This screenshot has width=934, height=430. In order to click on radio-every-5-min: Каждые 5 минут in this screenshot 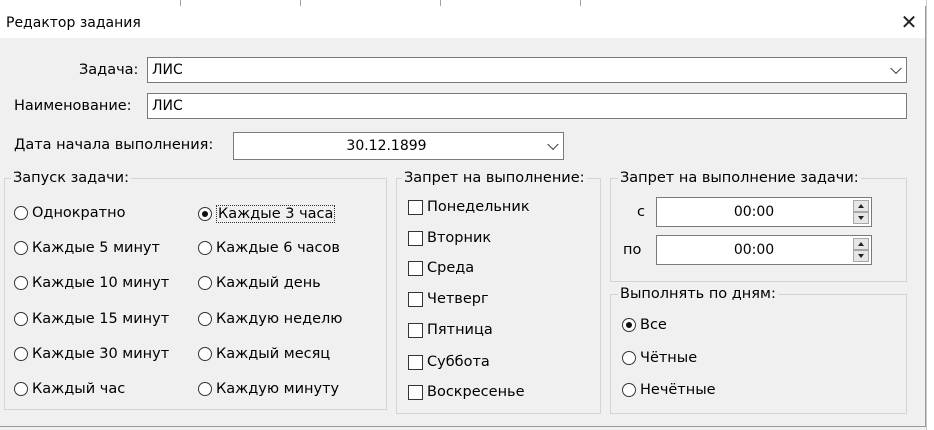, I will do `click(87, 248)`.